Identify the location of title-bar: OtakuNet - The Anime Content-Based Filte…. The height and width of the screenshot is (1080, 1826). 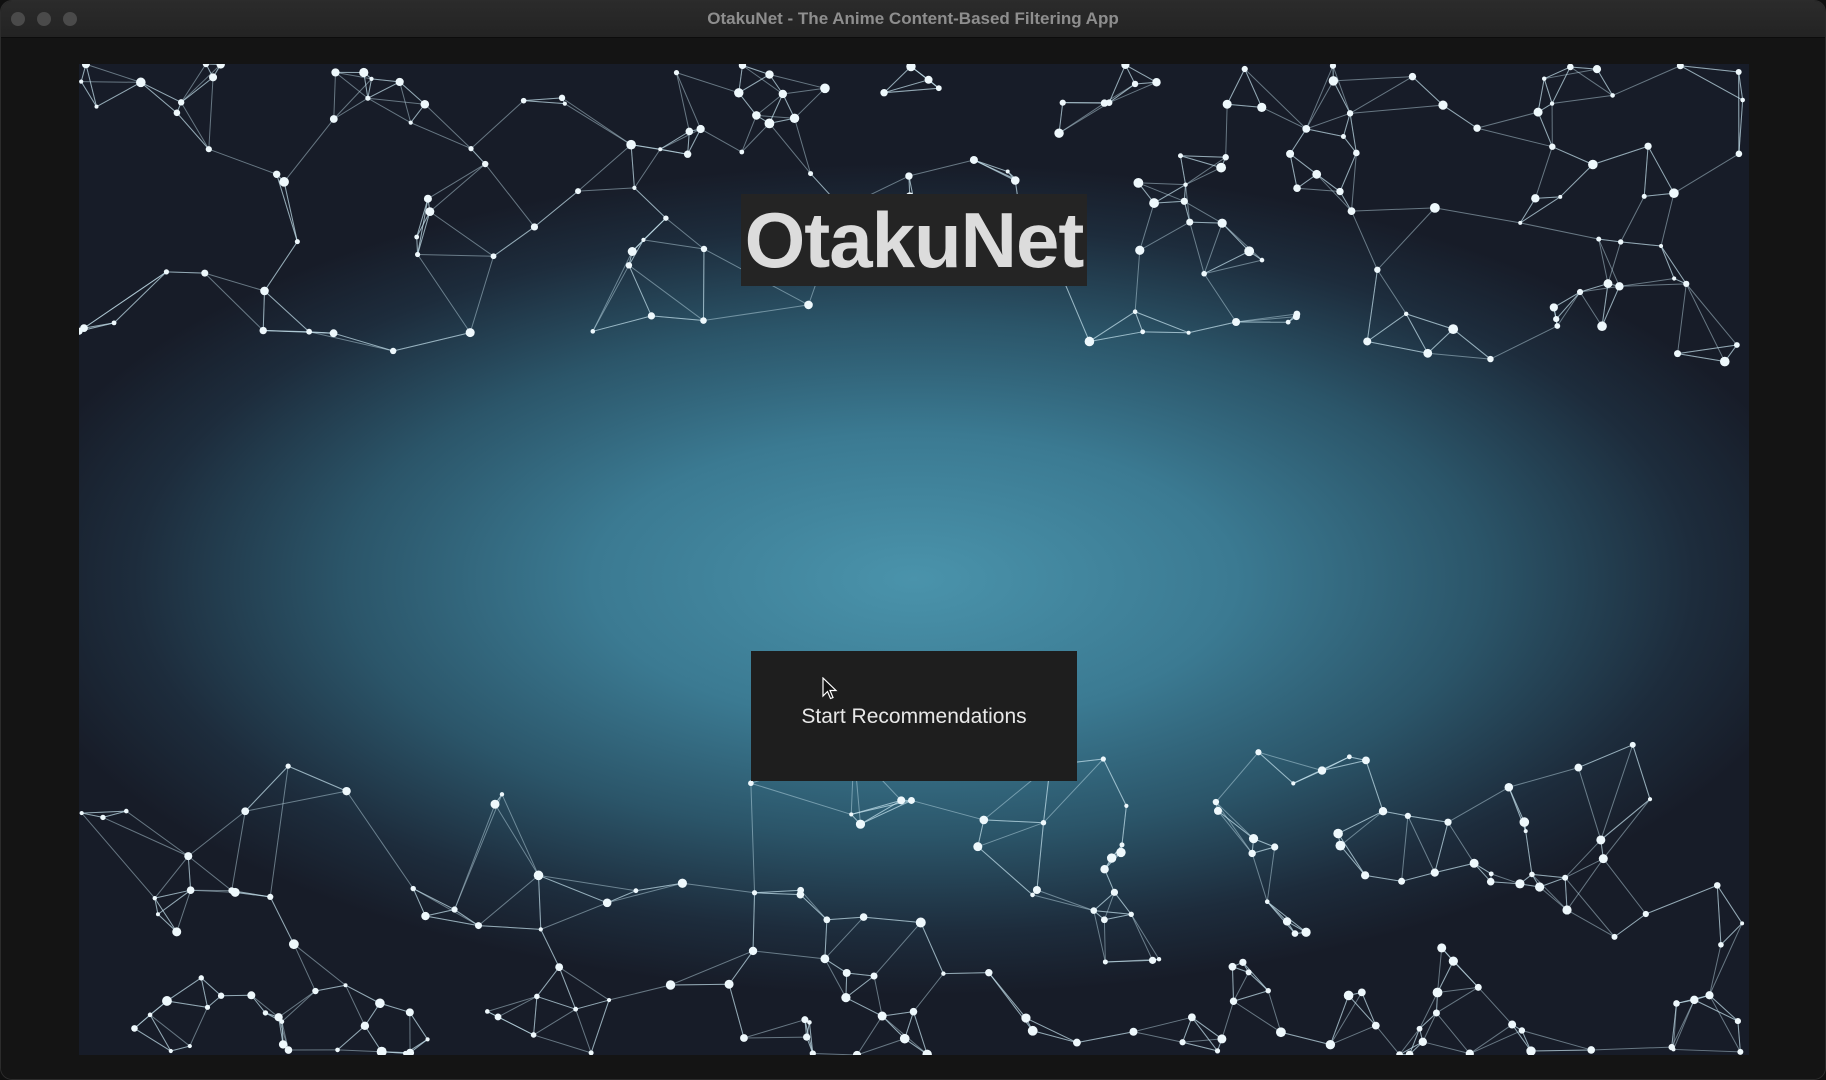
(913, 19).